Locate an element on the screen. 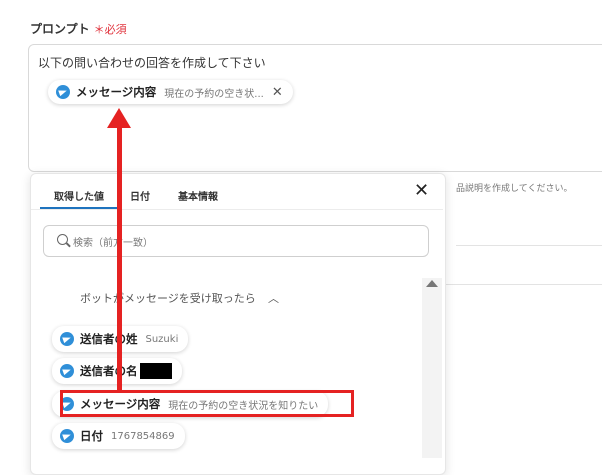 The width and height of the screenshot is (602, 475). annotation-arrow is located at coordinates (119, 258).